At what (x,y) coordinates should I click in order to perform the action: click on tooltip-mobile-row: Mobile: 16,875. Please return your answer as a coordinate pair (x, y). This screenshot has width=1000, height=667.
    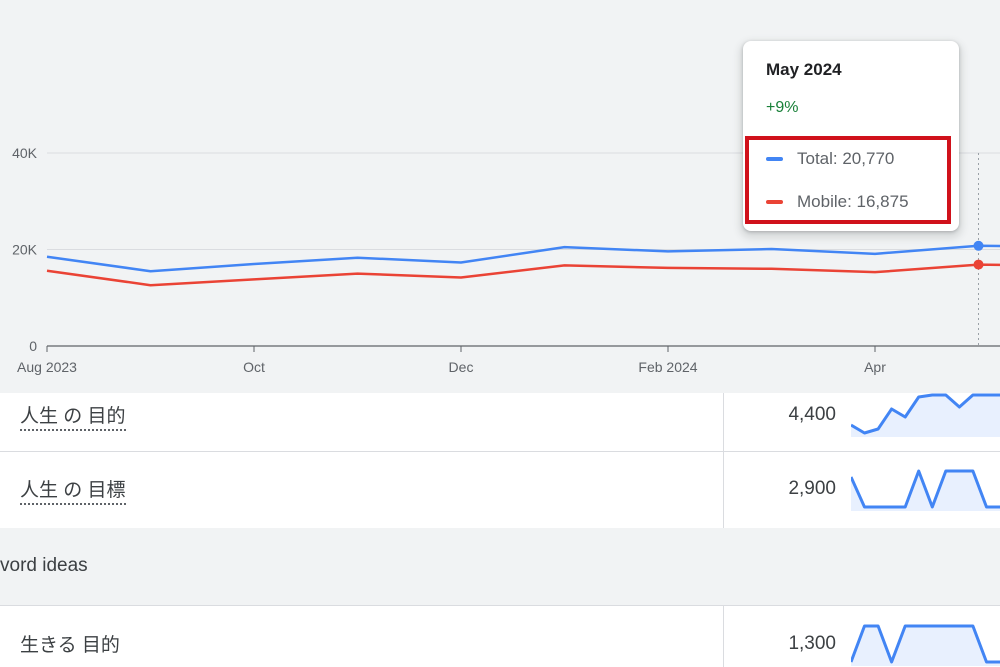
    Looking at the image, I should click on (837, 202).